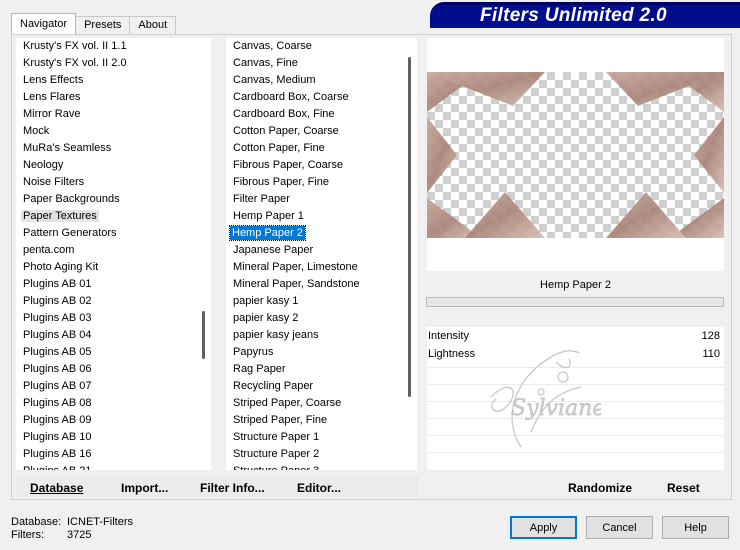 Image resolution: width=740 pixels, height=550 pixels. Describe the element at coordinates (27, 535) in the screenshot. I see `filters-count-label: Filters:` at that location.